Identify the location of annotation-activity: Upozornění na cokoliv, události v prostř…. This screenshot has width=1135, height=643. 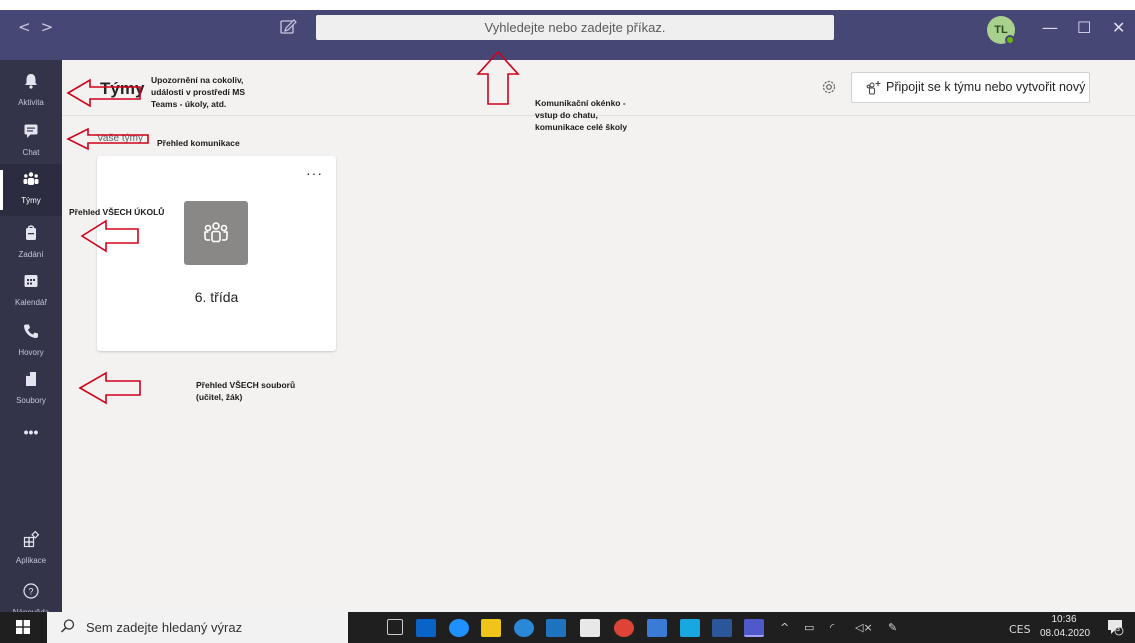
(198, 92).